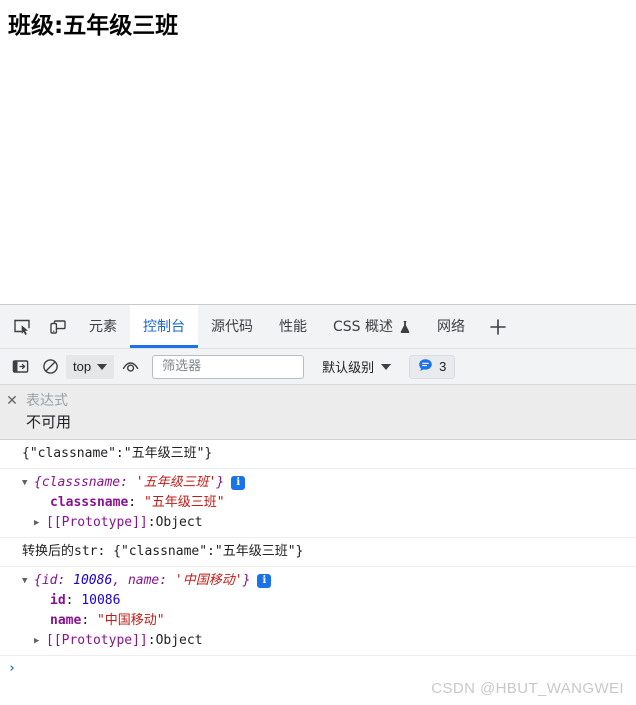 Image resolution: width=636 pixels, height=705 pixels. What do you see at coordinates (22, 326) in the screenshot?
I see `inspect-element-icon` at bounding box center [22, 326].